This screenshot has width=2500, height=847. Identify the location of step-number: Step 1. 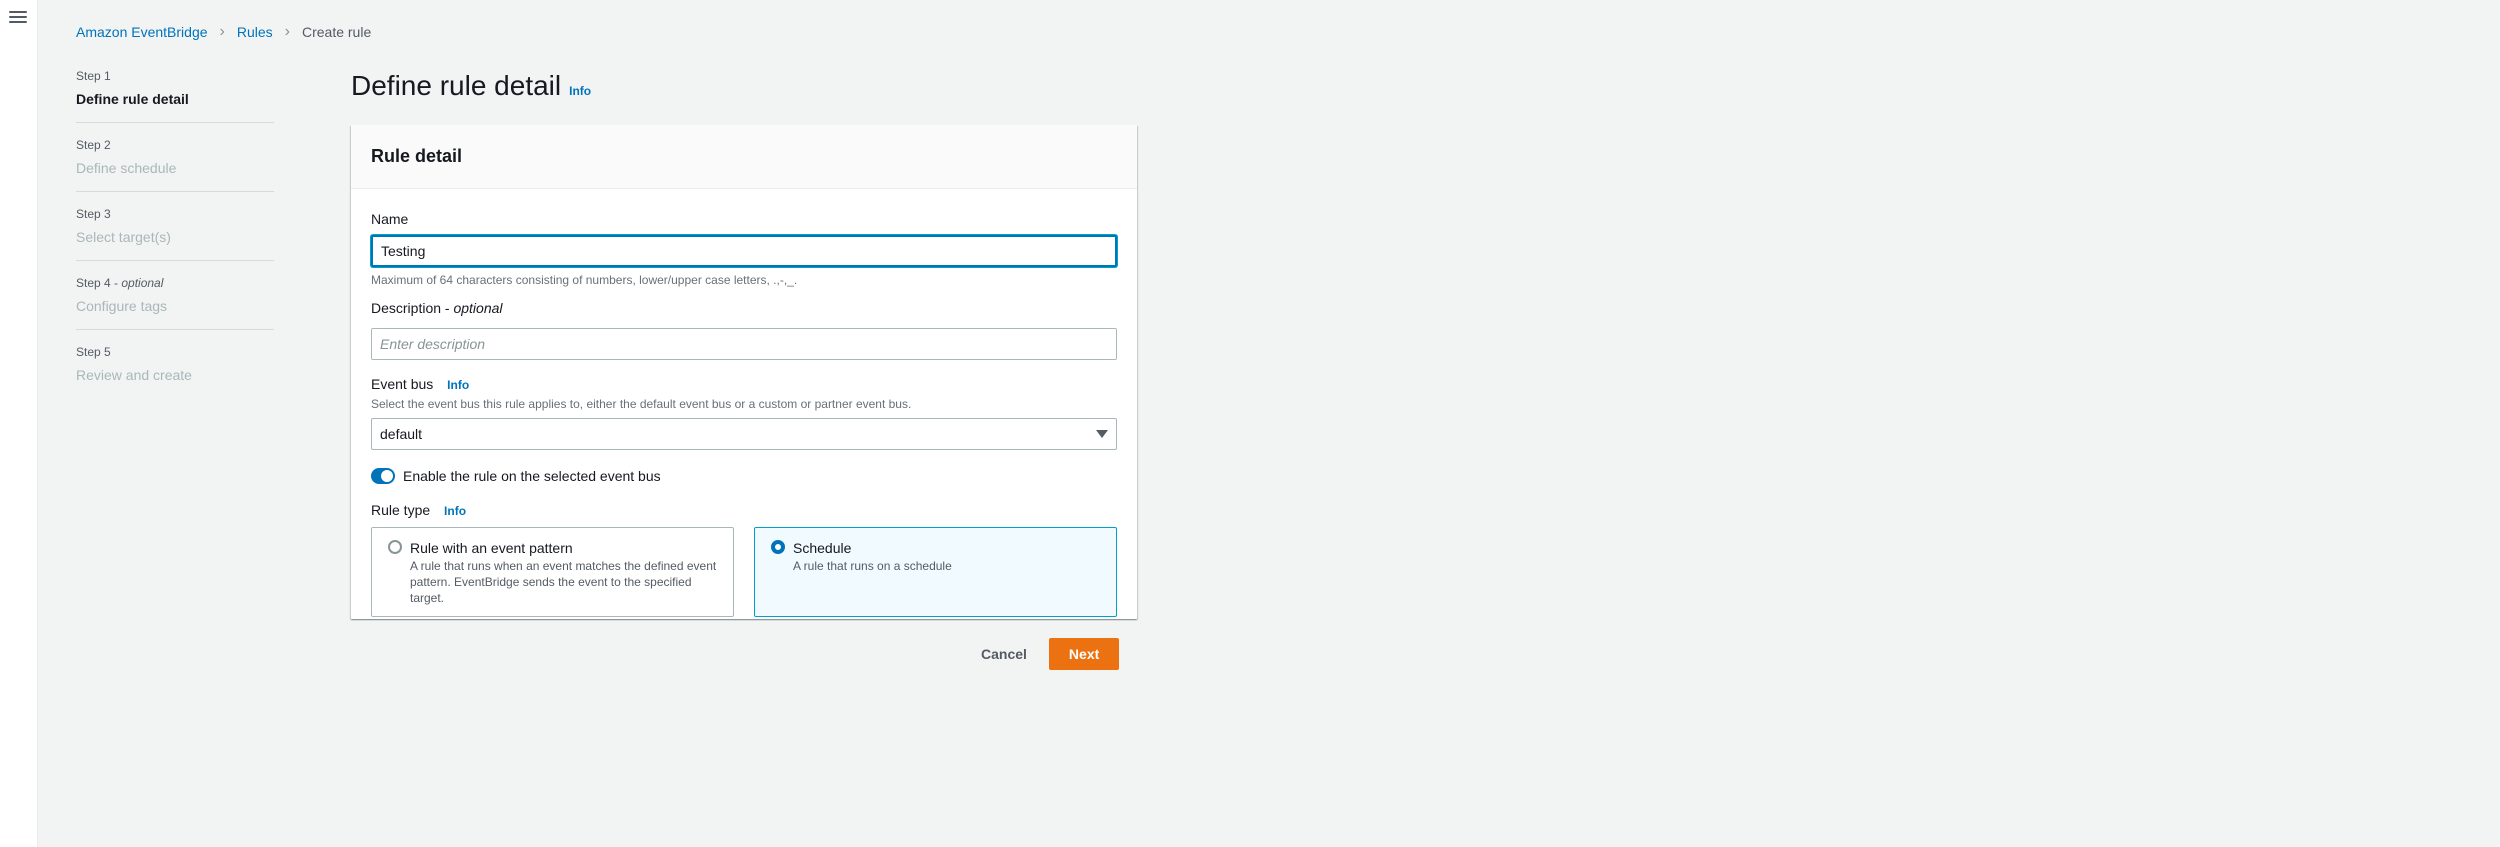
(93, 76).